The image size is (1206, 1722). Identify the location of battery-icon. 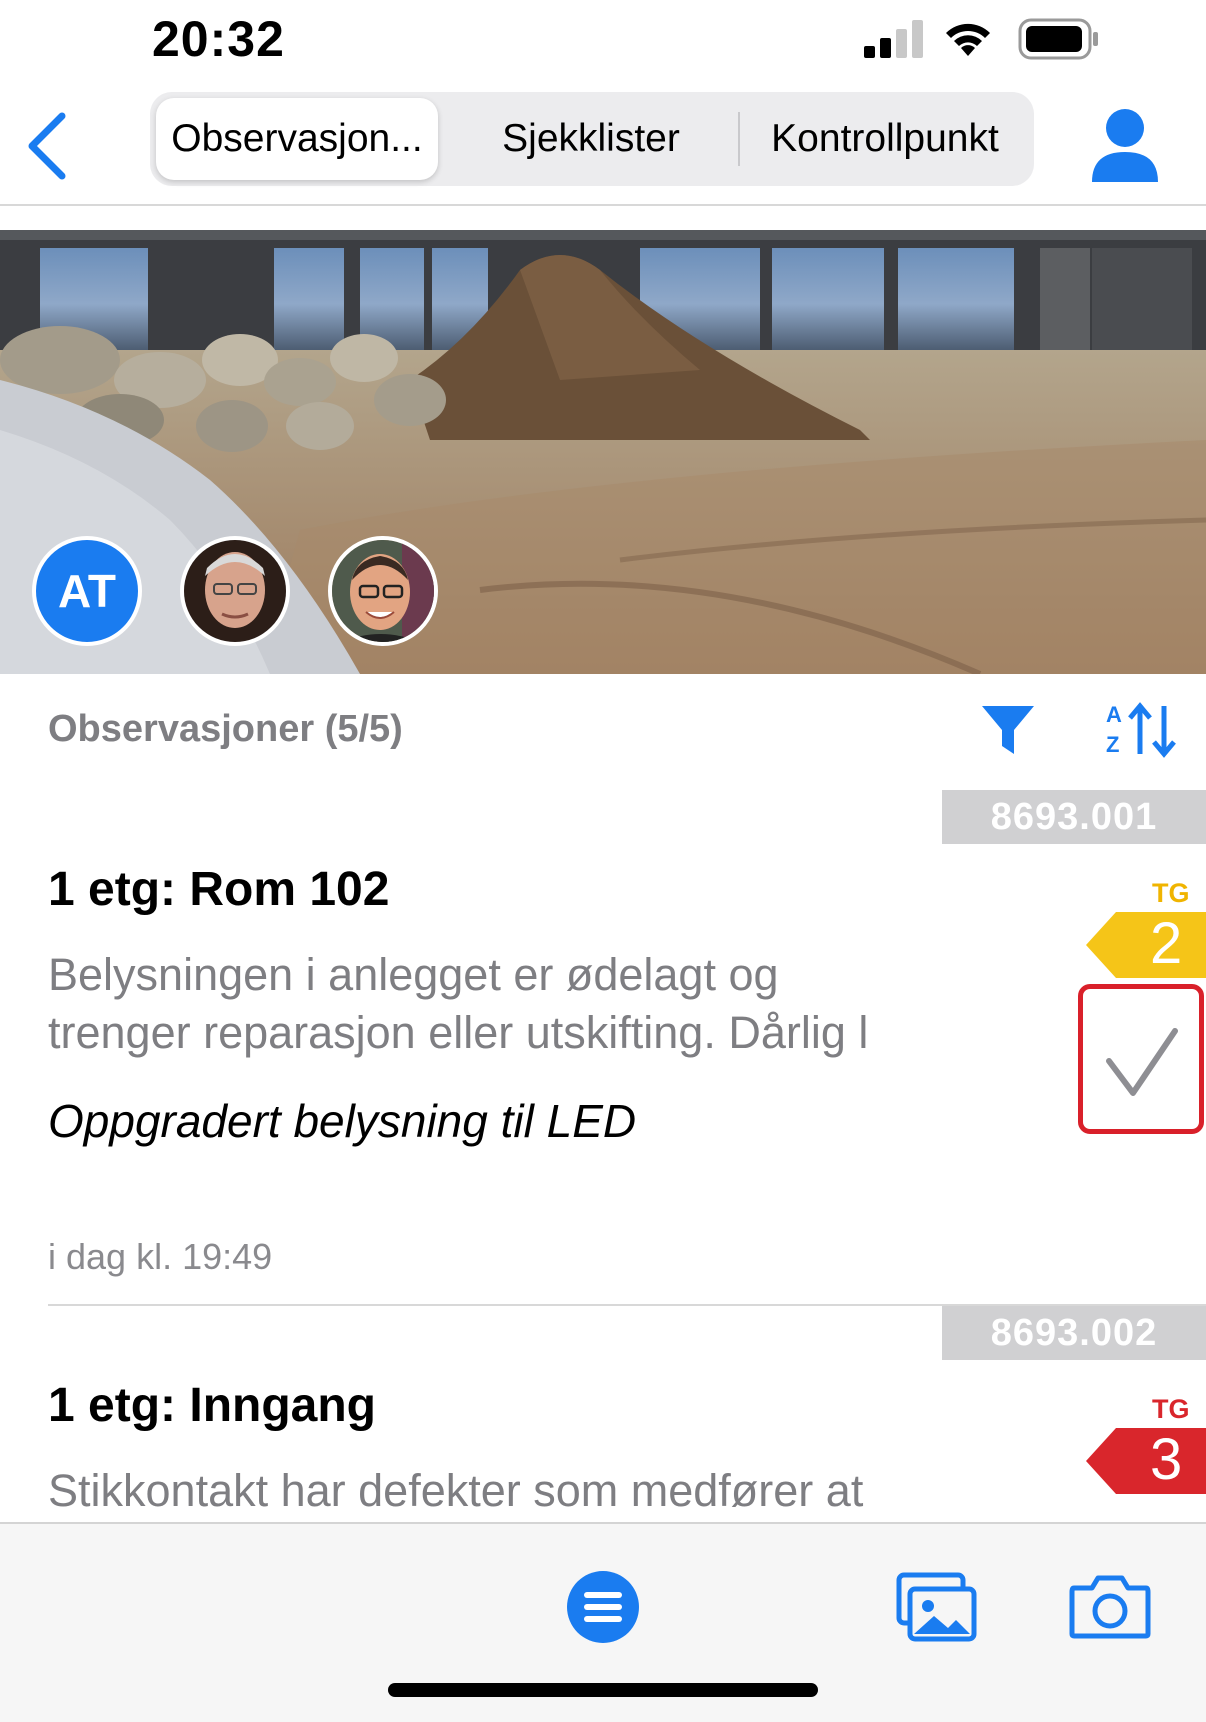
(1058, 39).